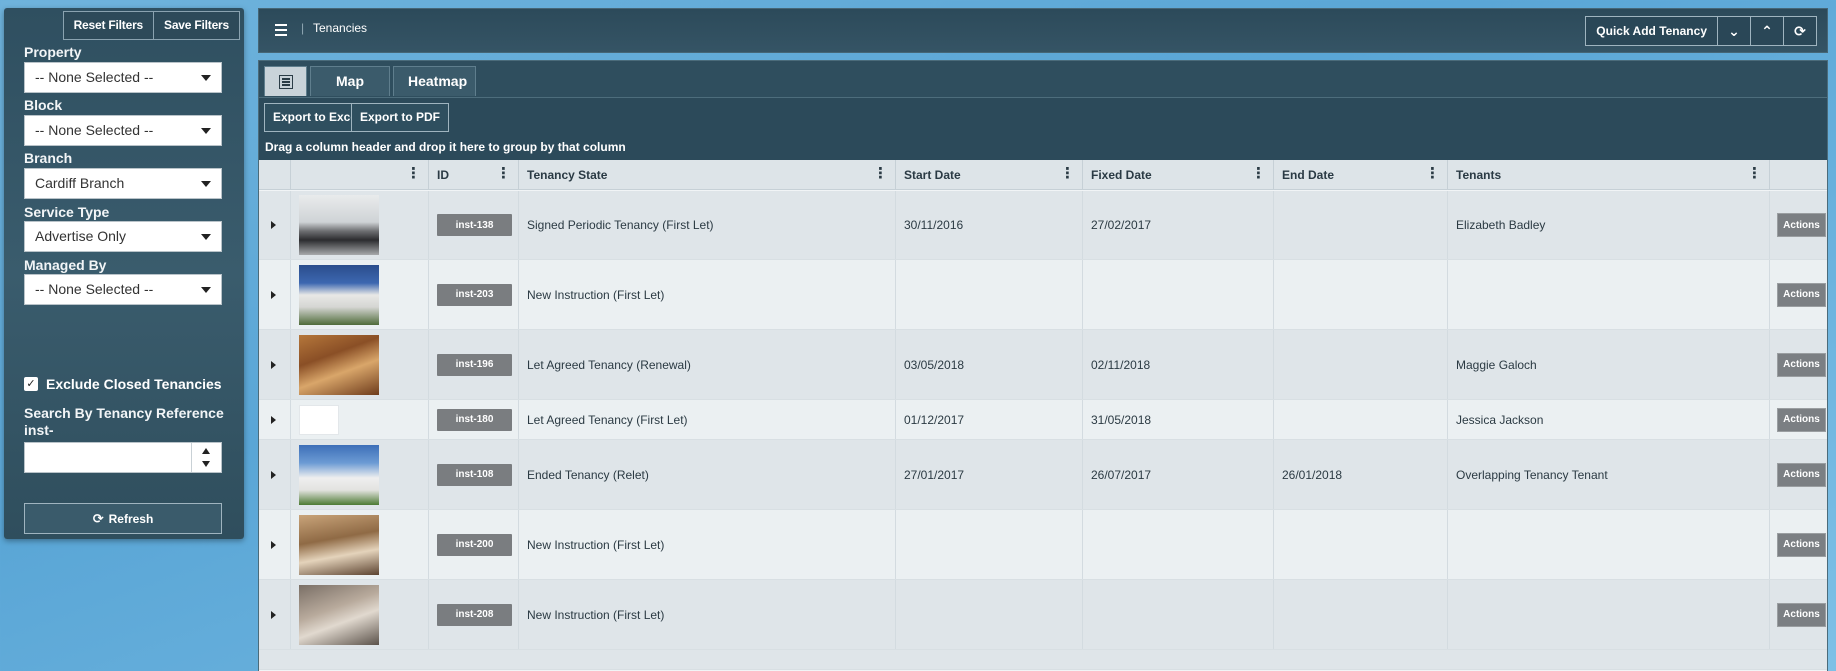 This screenshot has height=671, width=1836. I want to click on cell-state-text: Ended Tenancy (Relet), so click(588, 474).